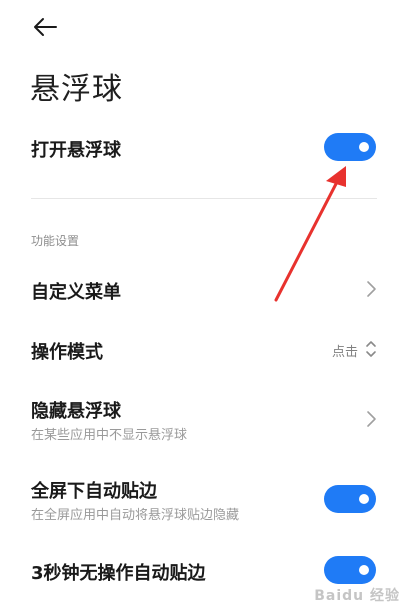 The width and height of the screenshot is (406, 611). Describe the element at coordinates (350, 147) in the screenshot. I see `floating-ball-toggle` at that location.